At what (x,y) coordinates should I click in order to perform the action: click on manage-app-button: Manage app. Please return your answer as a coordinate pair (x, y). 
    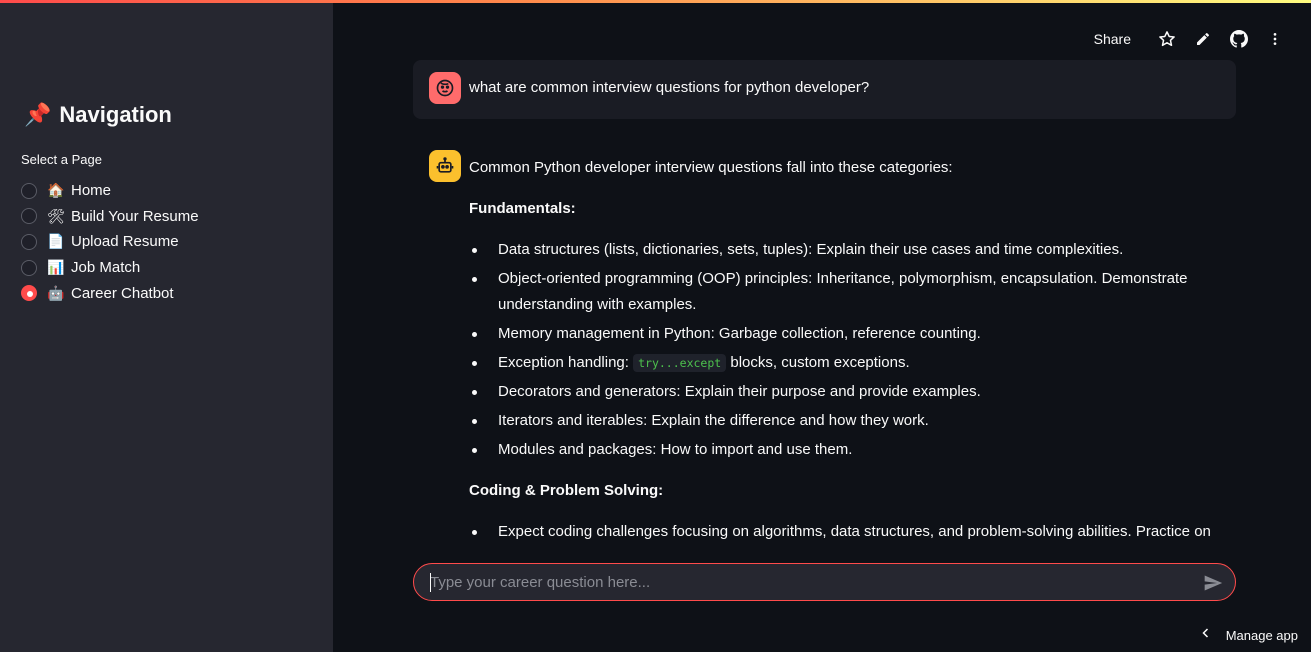
    Looking at the image, I should click on (1249, 635).